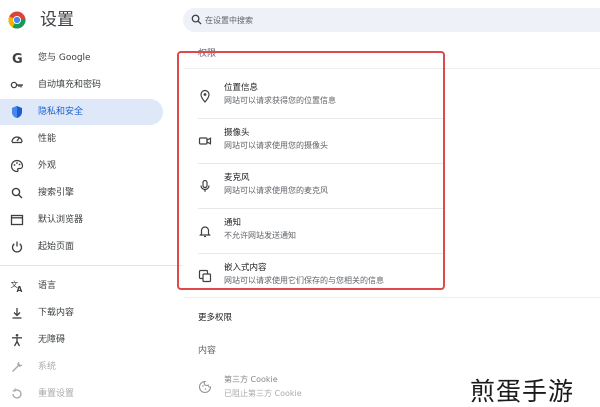 Image resolution: width=600 pixels, height=407 pixels. Describe the element at coordinates (207, 54) in the screenshot. I see `permissions-section-header: 权限` at that location.